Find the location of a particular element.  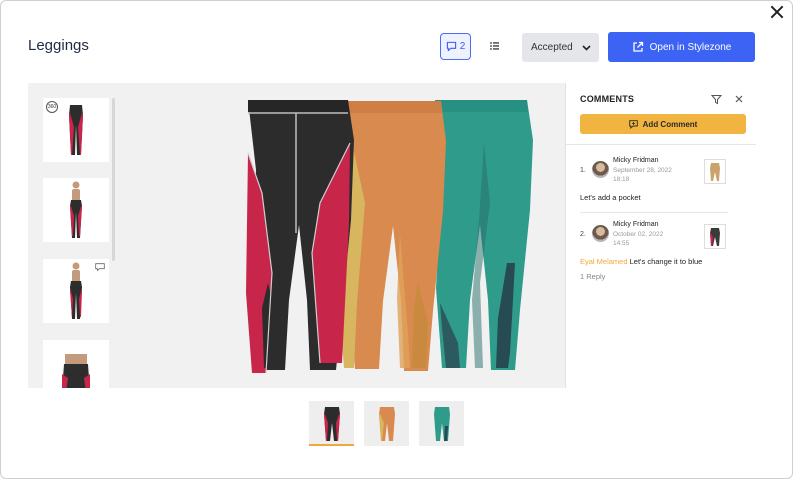

reply-count-link: 1 Reply is located at coordinates (592, 276).